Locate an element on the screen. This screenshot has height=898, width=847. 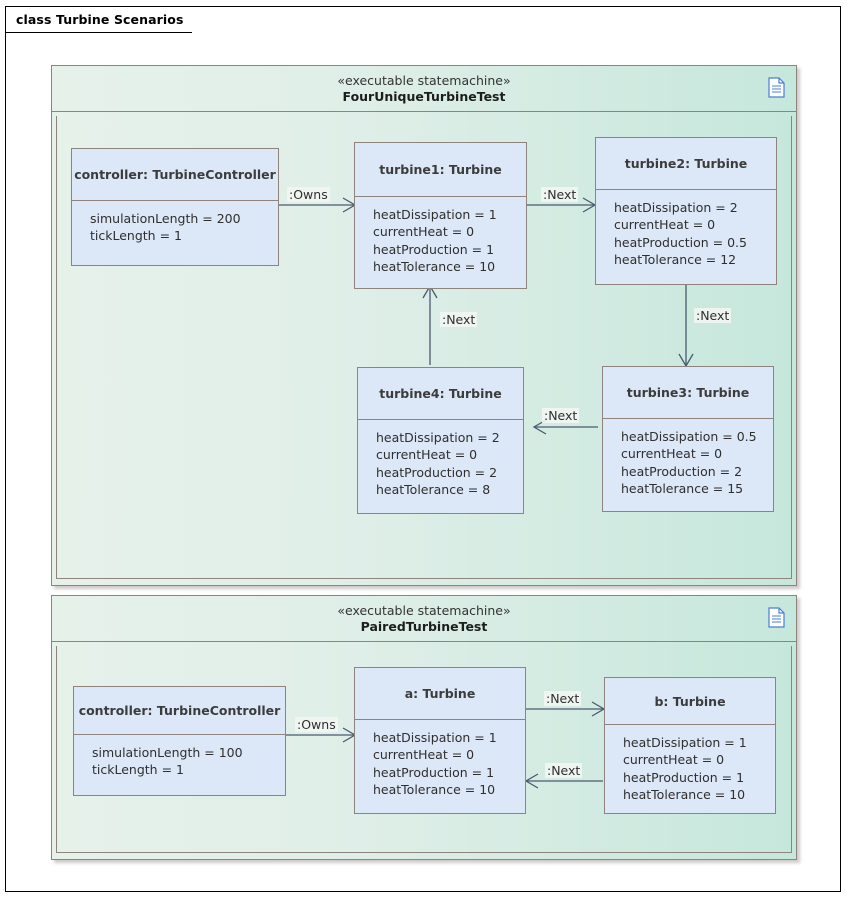
connector-label-next-4-1: :Next is located at coordinates (459, 319).